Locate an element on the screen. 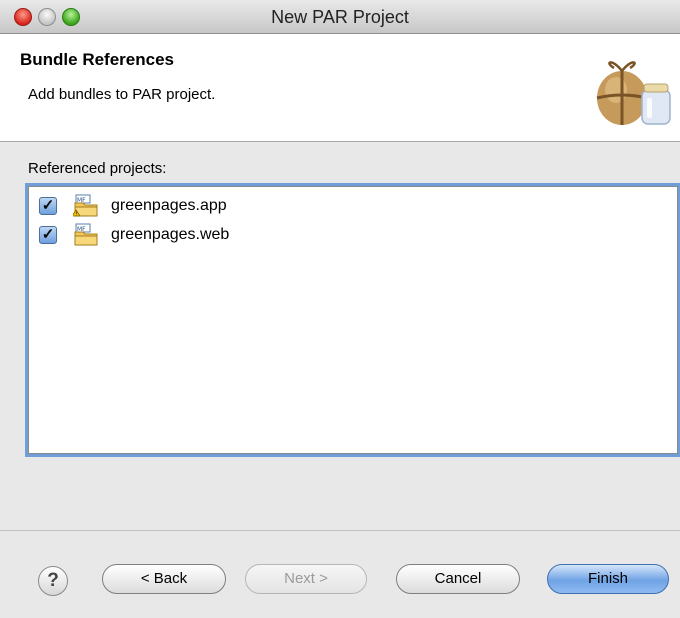 The image size is (680, 618). project-label: greenpages.app is located at coordinates (169, 205).